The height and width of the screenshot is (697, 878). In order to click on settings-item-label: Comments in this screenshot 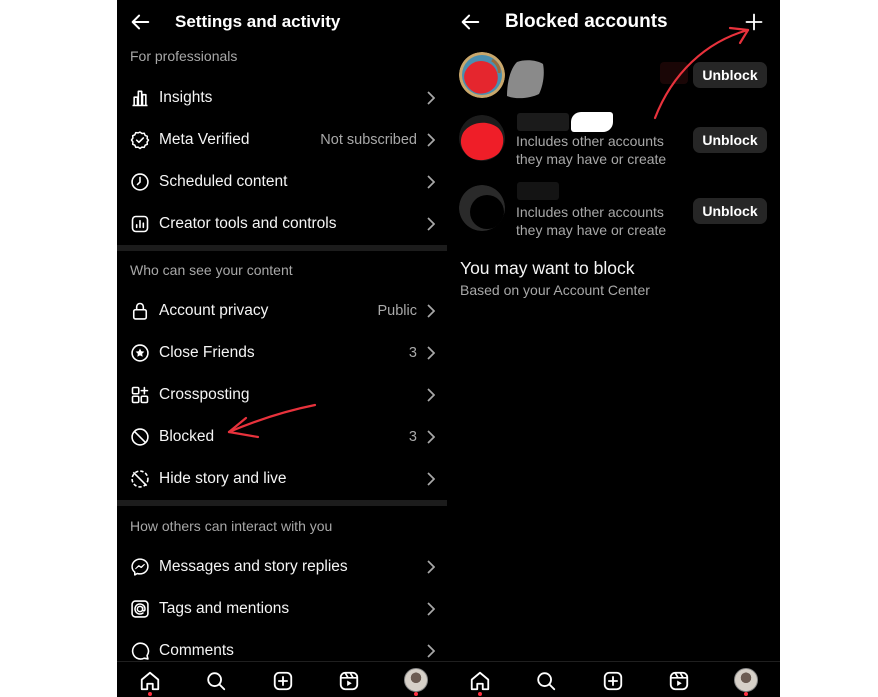, I will do `click(196, 650)`.